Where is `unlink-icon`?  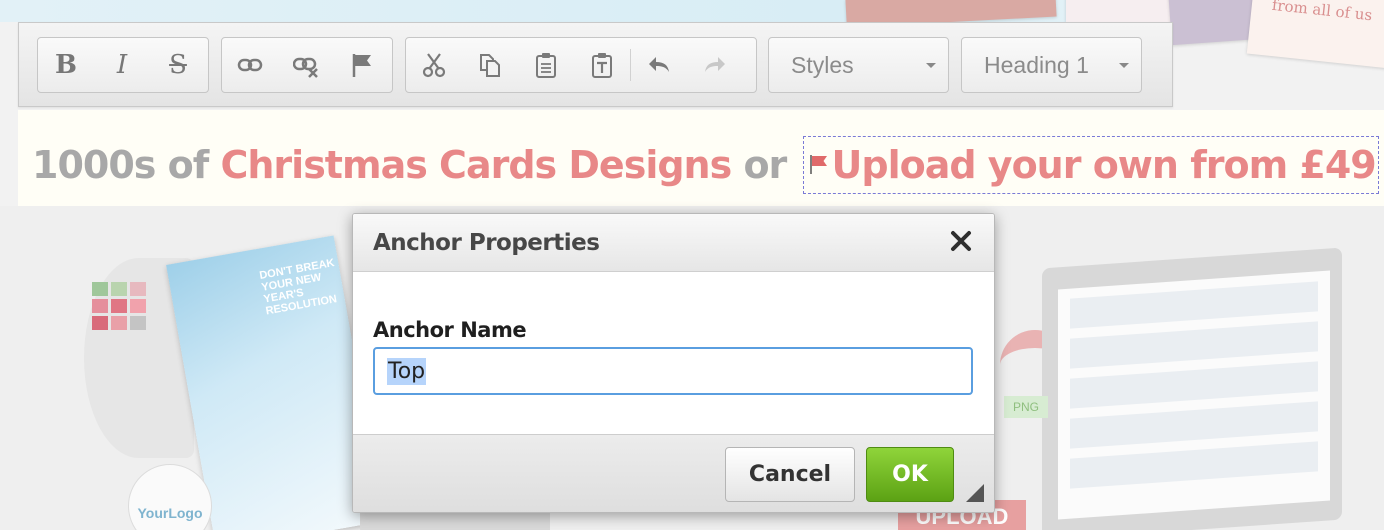 unlink-icon is located at coordinates (305, 67).